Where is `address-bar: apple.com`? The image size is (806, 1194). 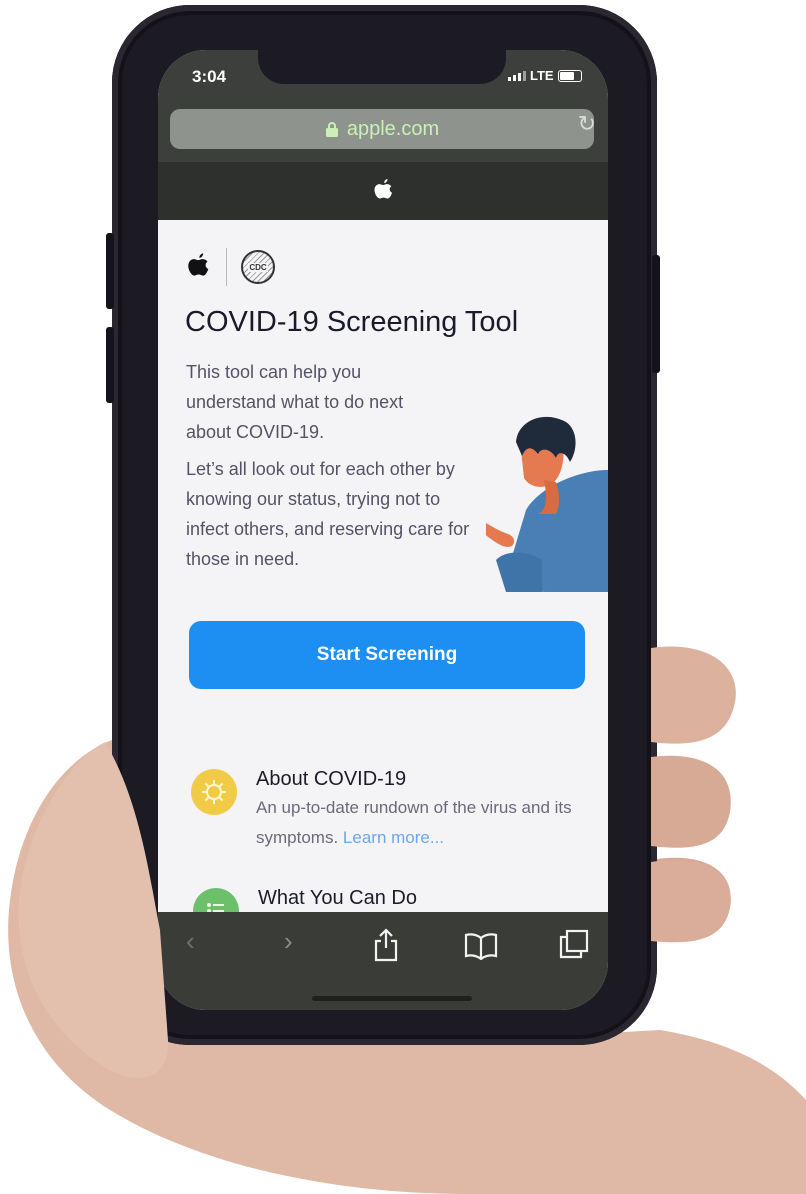 address-bar: apple.com is located at coordinates (382, 129).